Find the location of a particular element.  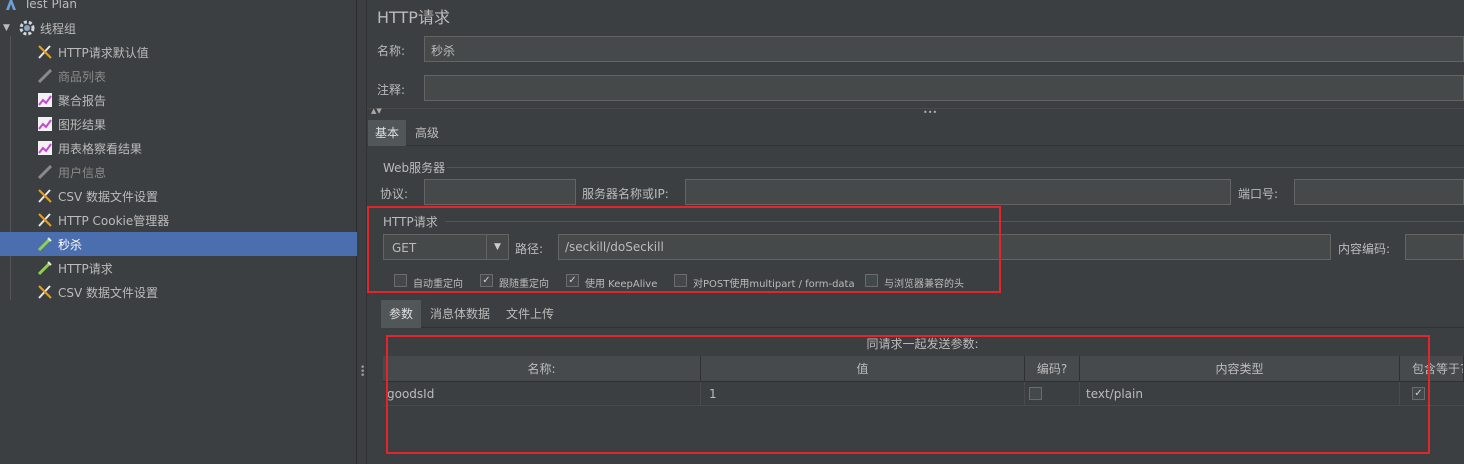

param-encode-cell is located at coordinates (1052, 394).